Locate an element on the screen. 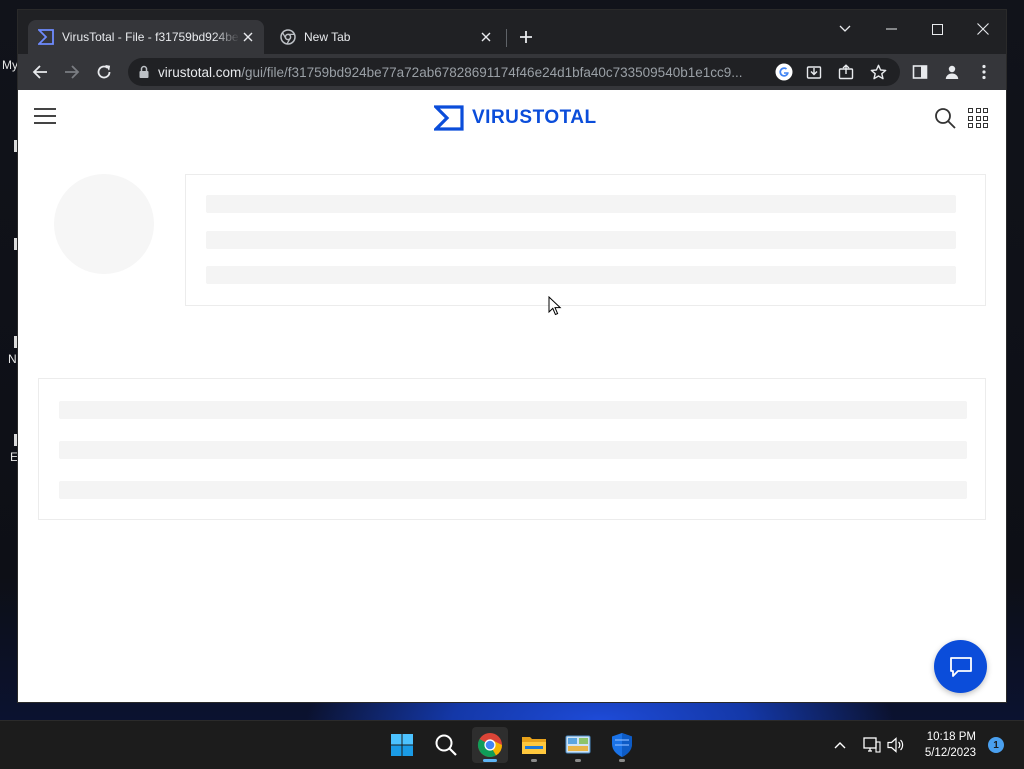 The height and width of the screenshot is (769, 1024). volume-button is located at coordinates (896, 745).